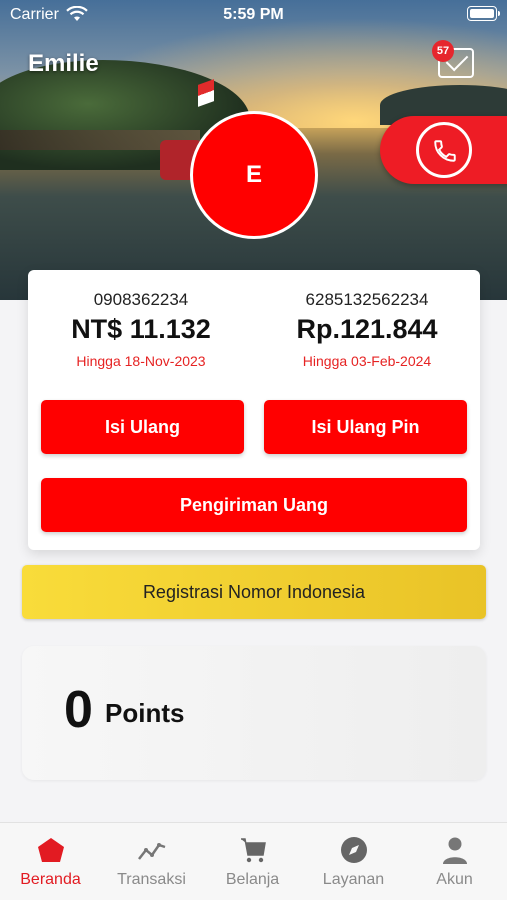  I want to click on tab-akun: Akun, so click(454, 862).